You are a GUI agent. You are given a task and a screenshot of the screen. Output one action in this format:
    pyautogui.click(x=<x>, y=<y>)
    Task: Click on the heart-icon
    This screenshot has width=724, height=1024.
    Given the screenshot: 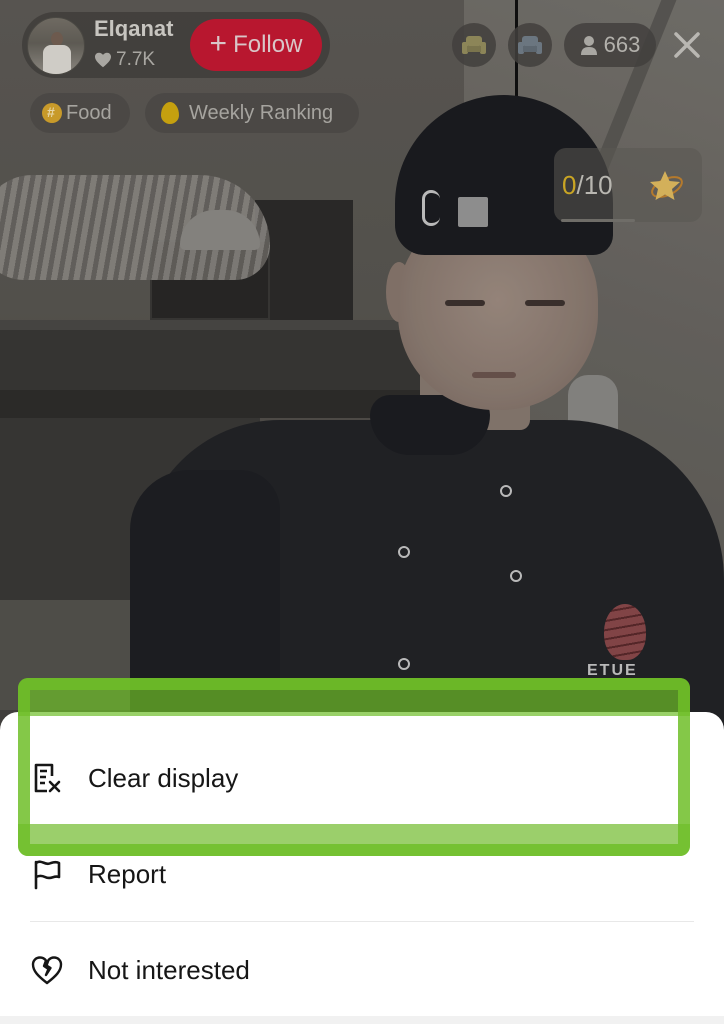 What is the action you would take?
    pyautogui.click(x=103, y=60)
    